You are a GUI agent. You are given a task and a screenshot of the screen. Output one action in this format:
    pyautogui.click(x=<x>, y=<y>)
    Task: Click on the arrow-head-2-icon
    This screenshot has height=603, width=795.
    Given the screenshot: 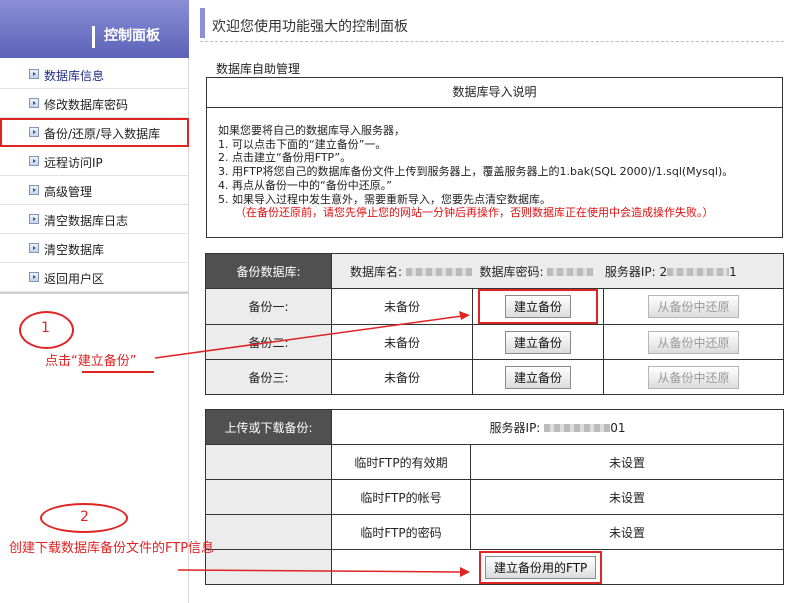 What is the action you would take?
    pyautogui.click(x=465, y=572)
    